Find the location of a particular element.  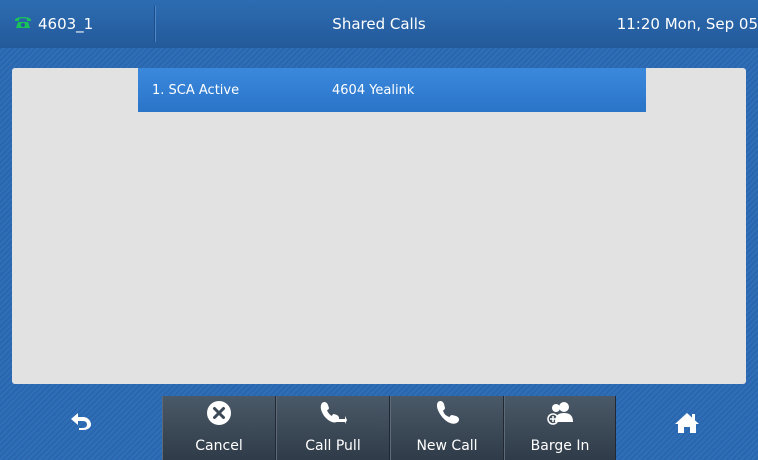

status-bar: 4603_1 Shared Calls 11:20 Mon, Sep 05 is located at coordinates (379, 24).